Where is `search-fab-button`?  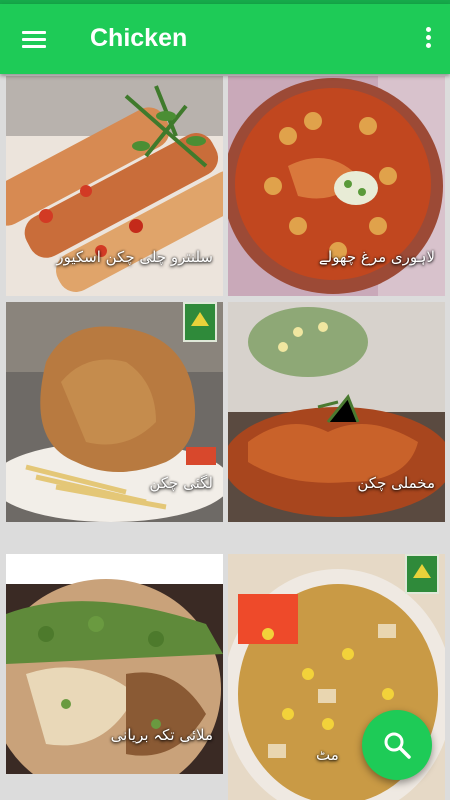 search-fab-button is located at coordinates (397, 745).